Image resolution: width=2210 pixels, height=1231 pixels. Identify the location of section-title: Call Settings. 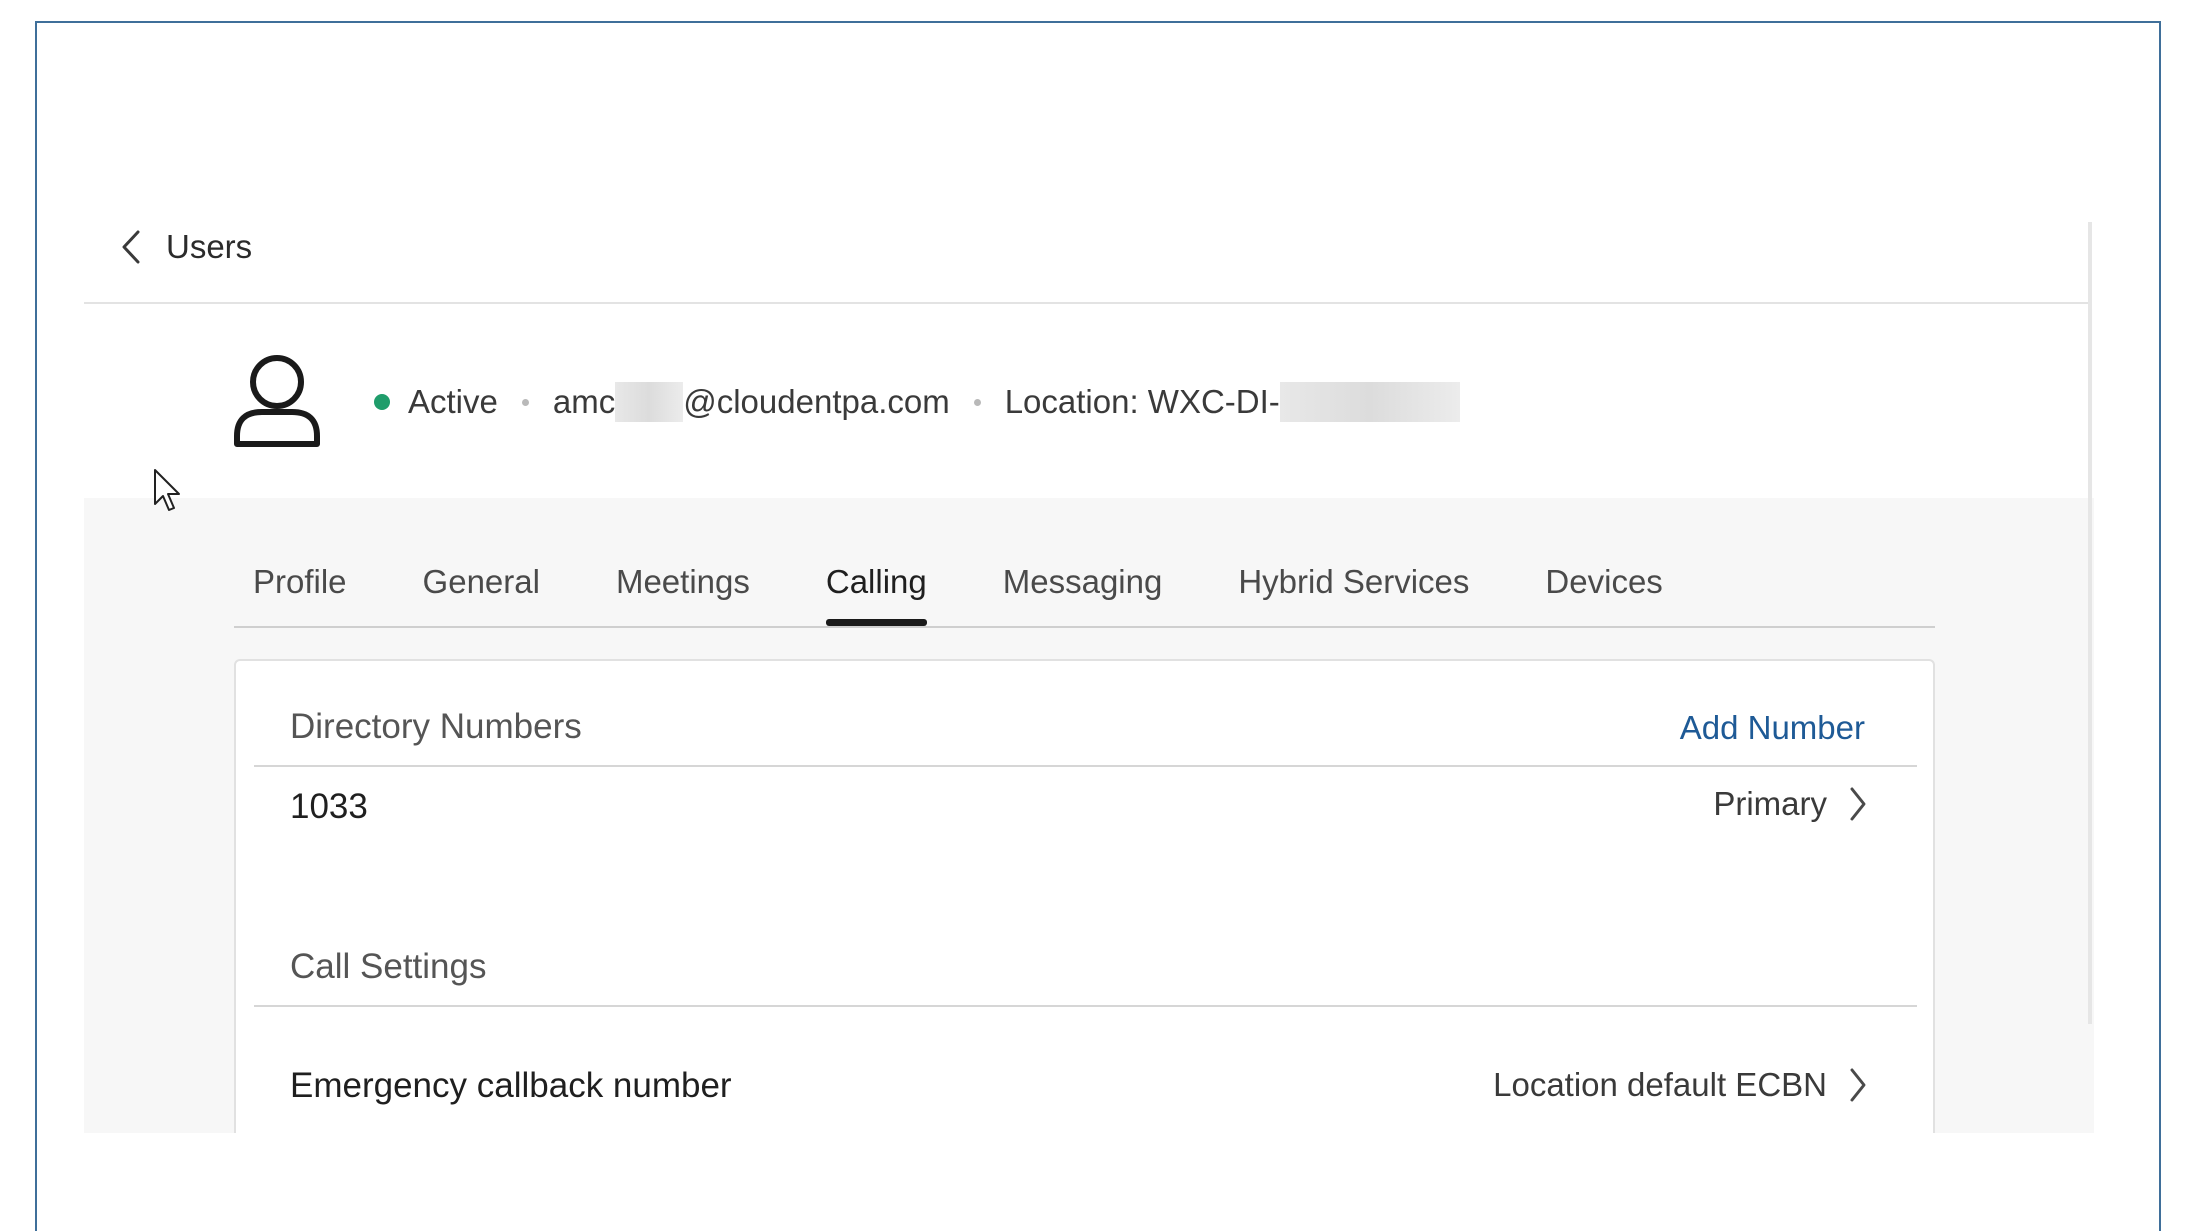
(388, 966).